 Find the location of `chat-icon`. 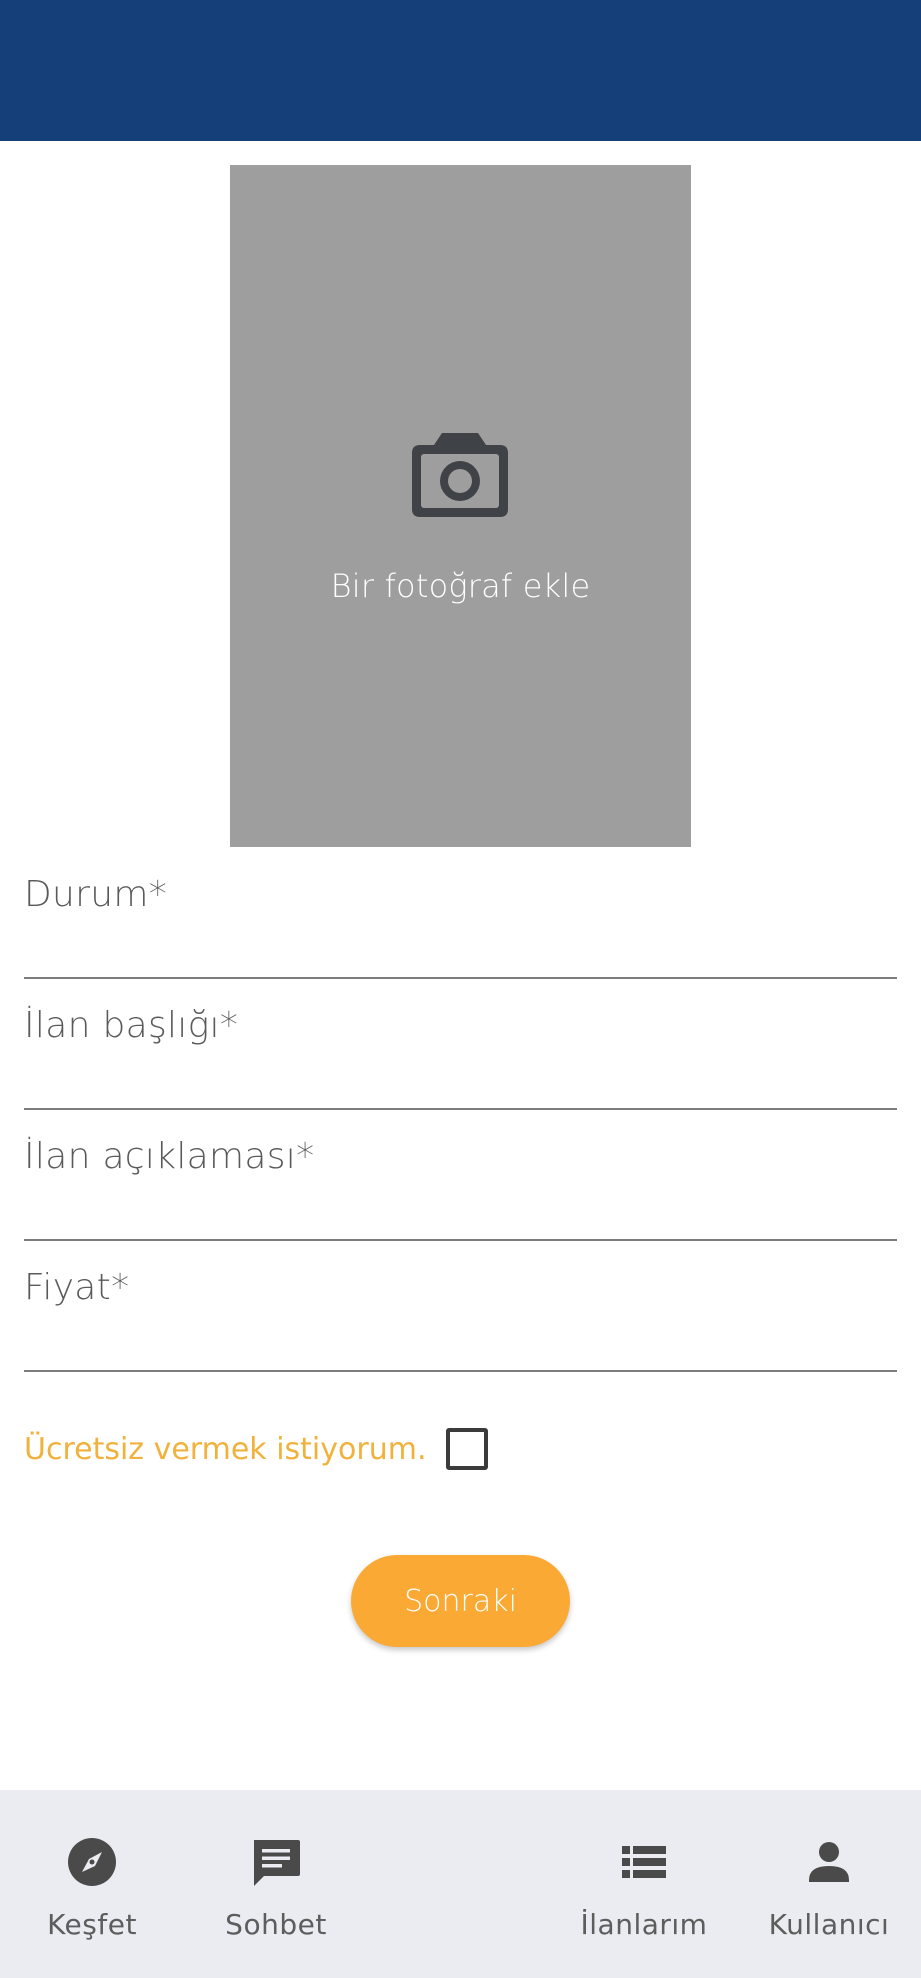

chat-icon is located at coordinates (277, 1863).